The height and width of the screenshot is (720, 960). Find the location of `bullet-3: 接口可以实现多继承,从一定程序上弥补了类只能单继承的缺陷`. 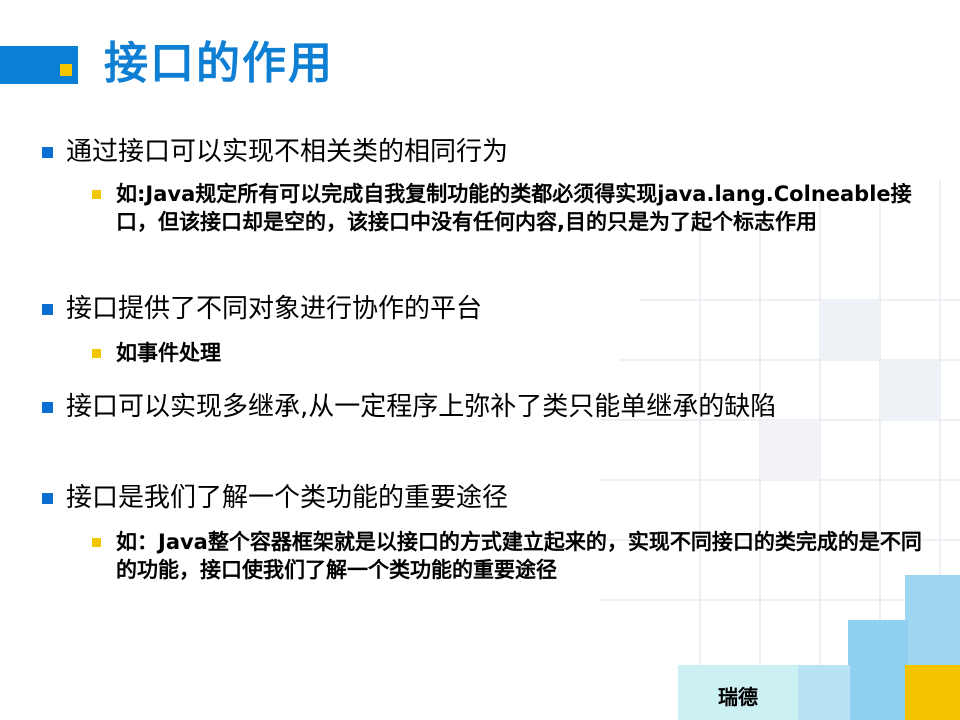

bullet-3: 接口可以实现多继承,从一定程序上弥补了类只能单继承的缺陷 is located at coordinates (484, 407).